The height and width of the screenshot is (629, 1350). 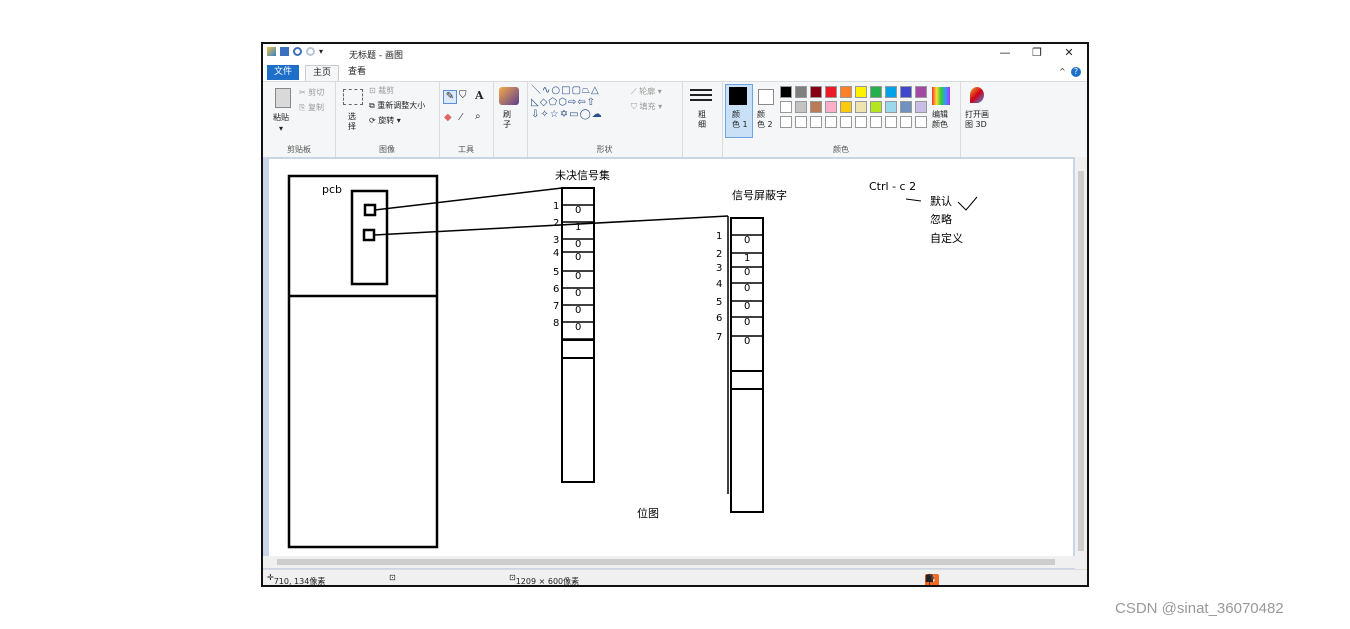 What do you see at coordinates (555, 114) in the screenshot?
I see `star5-shape-icon: ☆` at bounding box center [555, 114].